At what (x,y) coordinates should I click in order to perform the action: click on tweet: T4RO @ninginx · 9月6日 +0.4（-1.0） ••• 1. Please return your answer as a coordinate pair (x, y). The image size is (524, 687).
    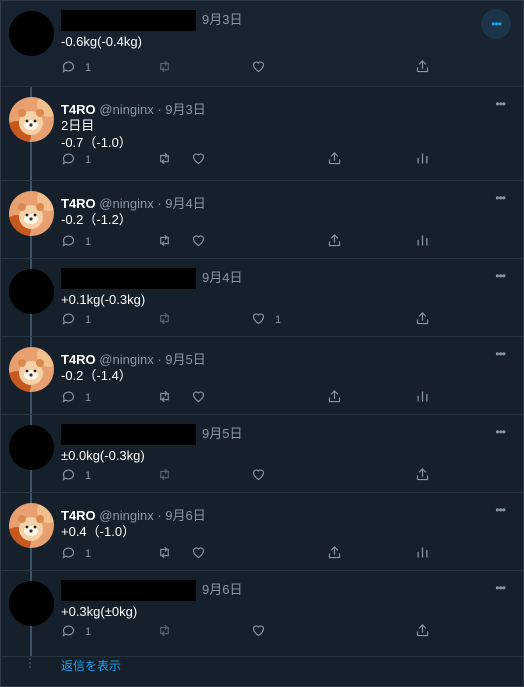
    Looking at the image, I should click on (262, 532).